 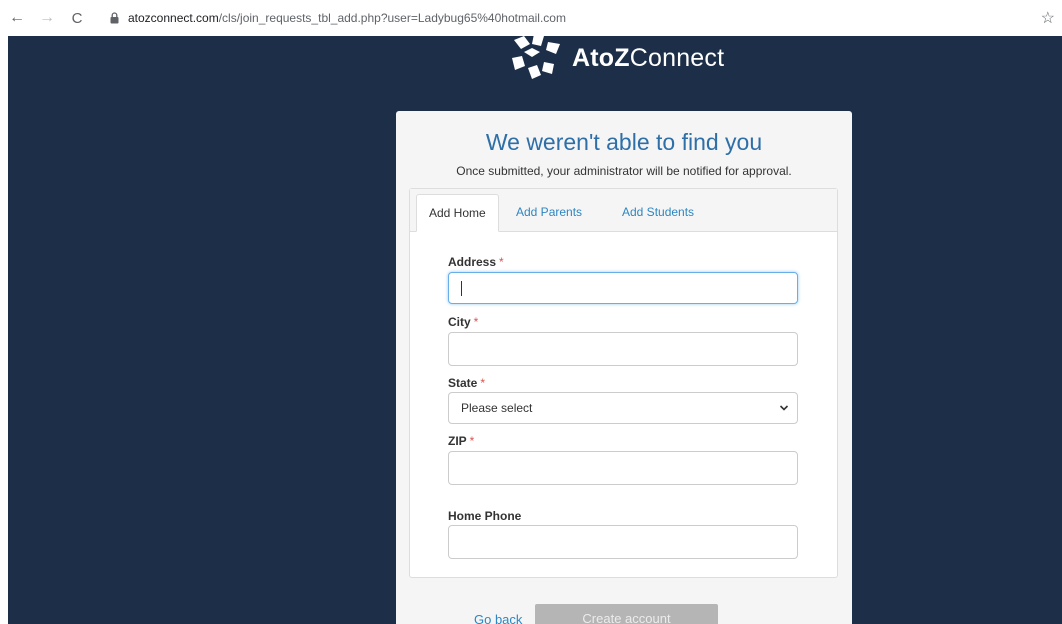 I want to click on create-account-button: Create account, so click(x=626, y=614).